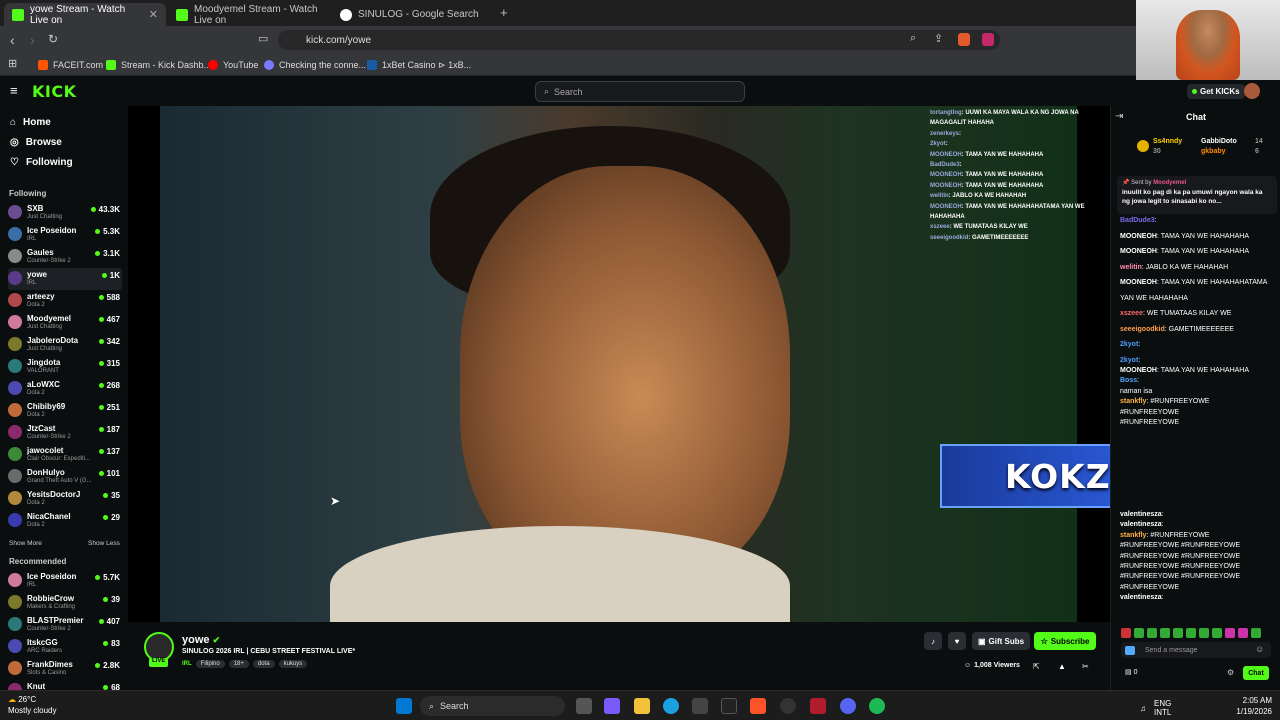 This screenshot has width=1280, height=720. I want to click on nav-home: ⌂ Home, so click(30, 122).